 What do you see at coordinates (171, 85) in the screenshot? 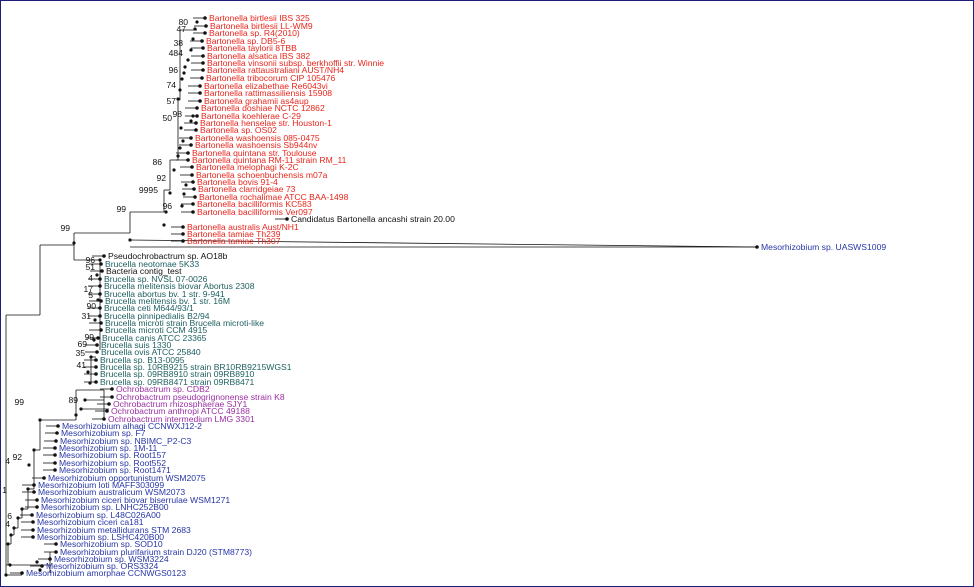
I see `support-value-5: 74` at bounding box center [171, 85].